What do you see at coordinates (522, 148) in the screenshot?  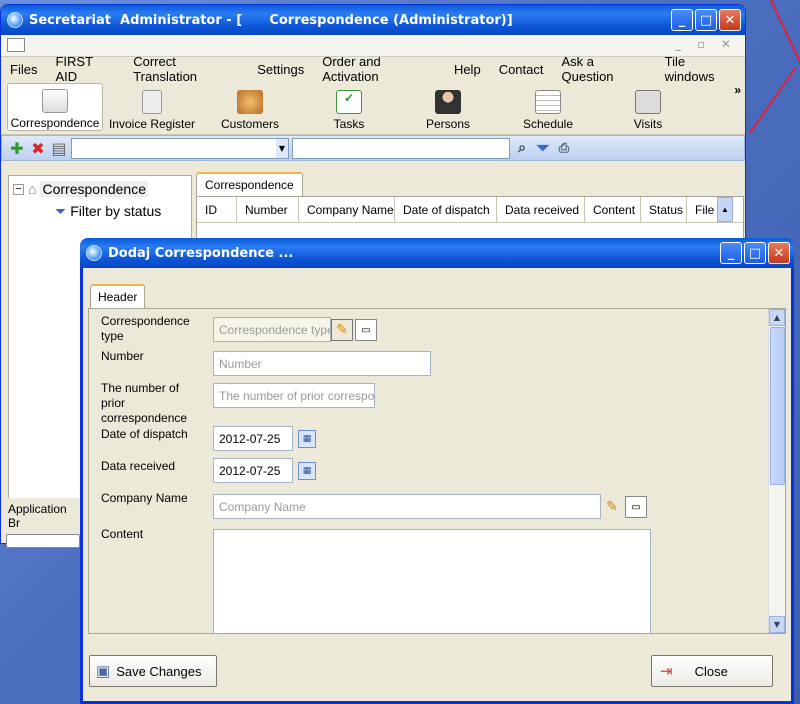 I see `search-icon: ⌕` at bounding box center [522, 148].